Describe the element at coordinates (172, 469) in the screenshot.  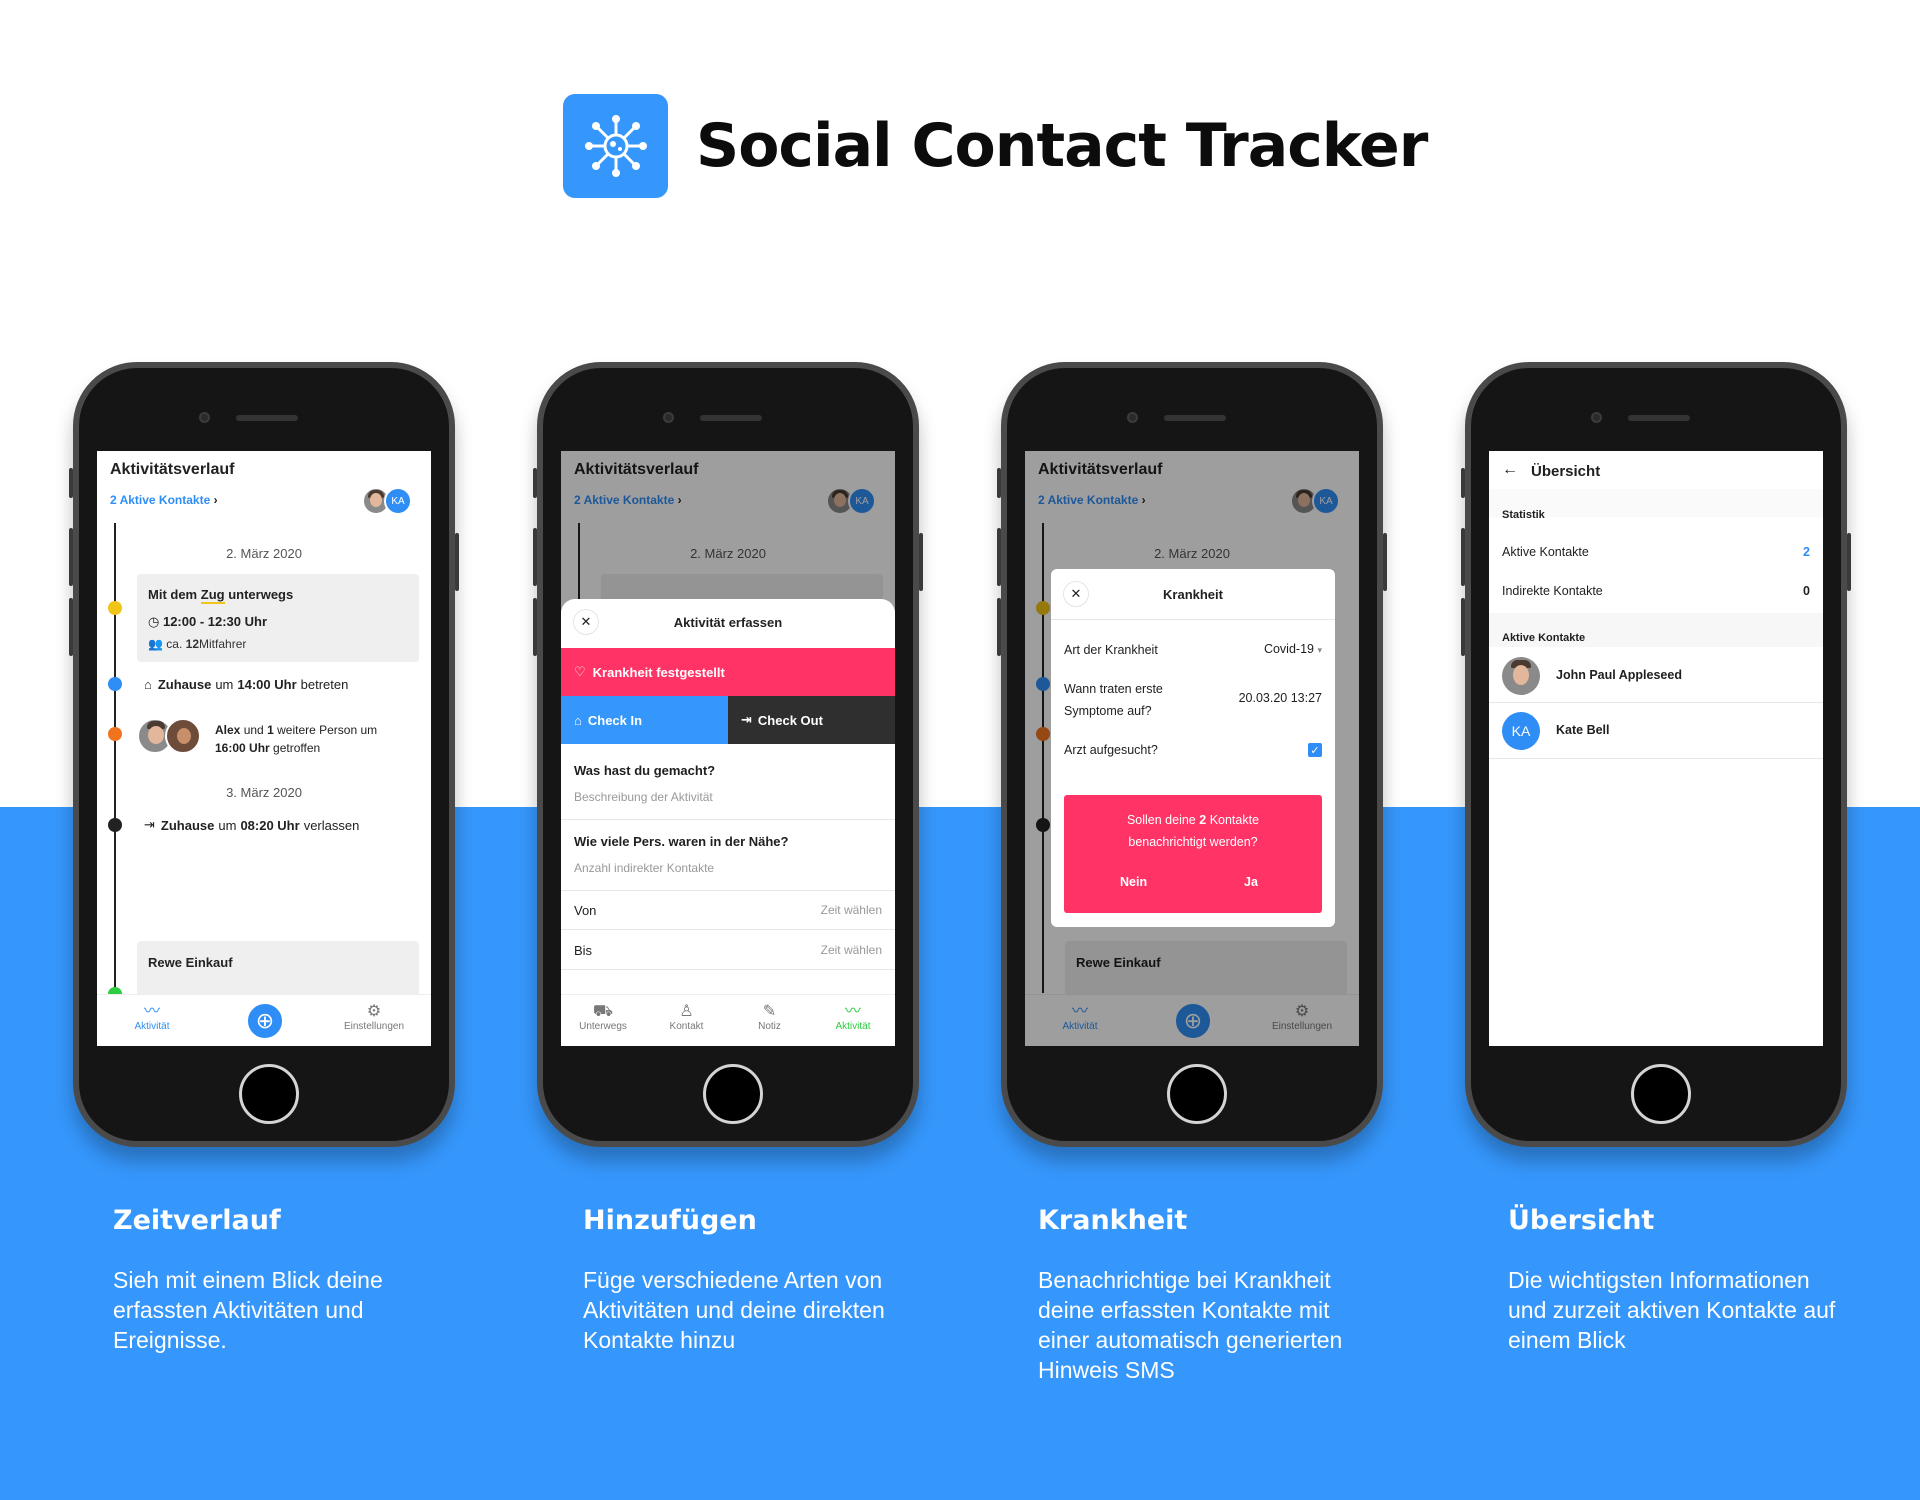
I see `screen-title: Aktivitätsverlauf` at that location.